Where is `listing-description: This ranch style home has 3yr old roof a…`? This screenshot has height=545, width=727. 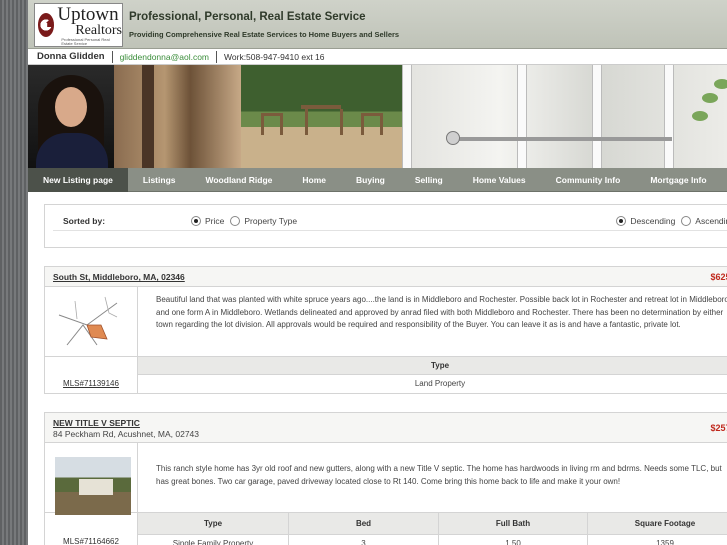 listing-description: This ranch style home has 3yr old roof a… is located at coordinates (439, 475).